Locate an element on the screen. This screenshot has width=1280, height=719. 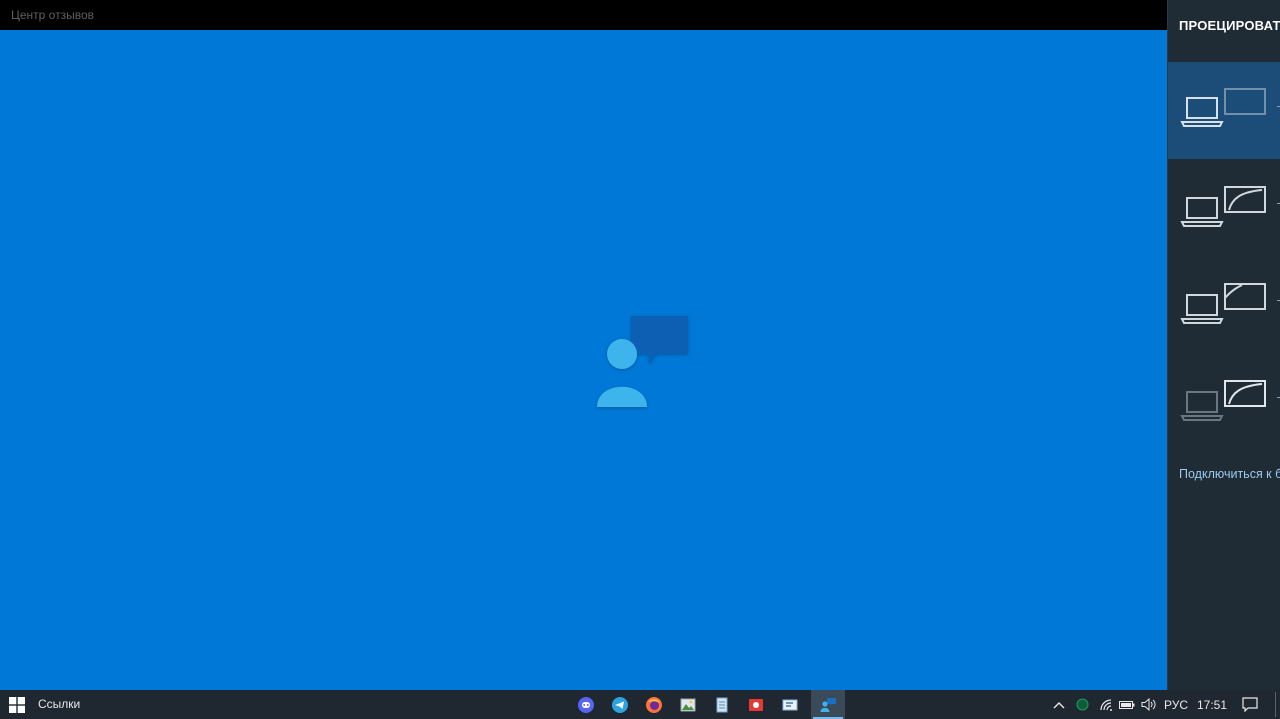
notification-icon is located at coordinates (1250, 704).